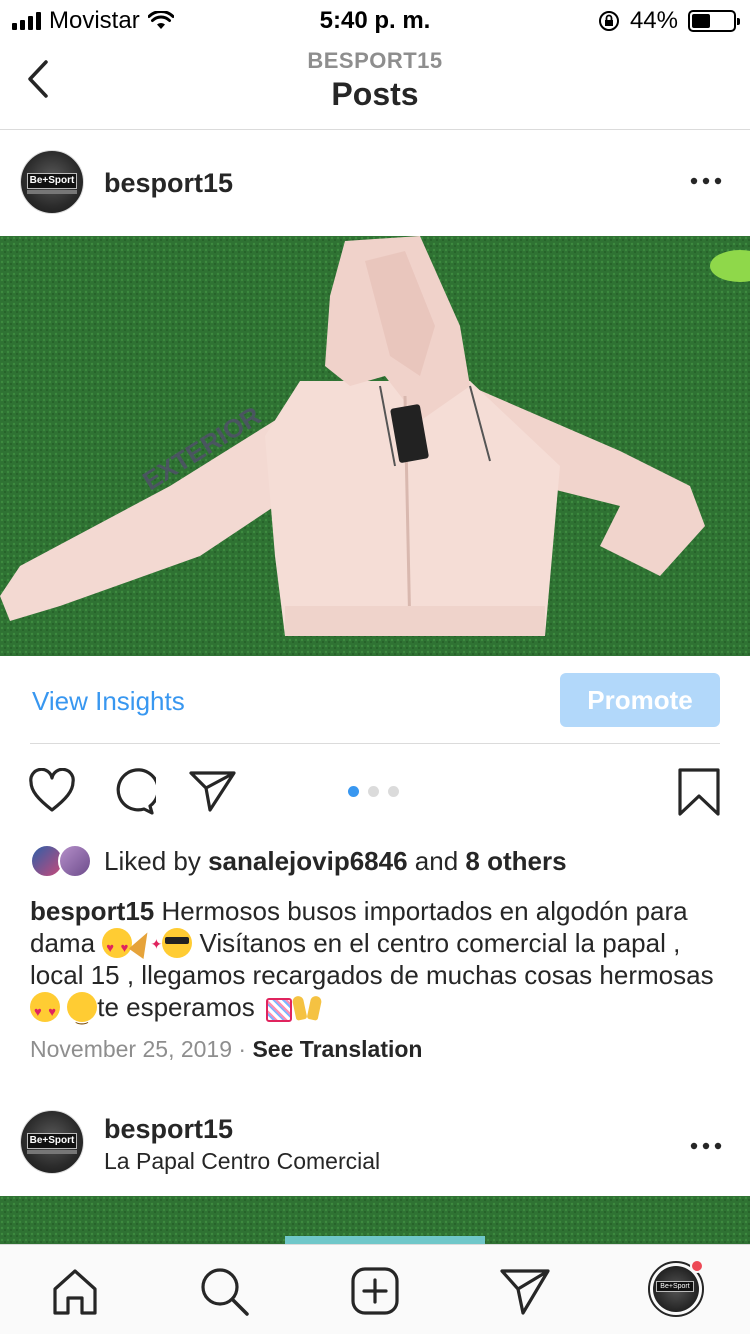 The width and height of the screenshot is (750, 1334). Describe the element at coordinates (375, 60) in the screenshot. I see `nav-subtitle: BESPORT15` at that location.